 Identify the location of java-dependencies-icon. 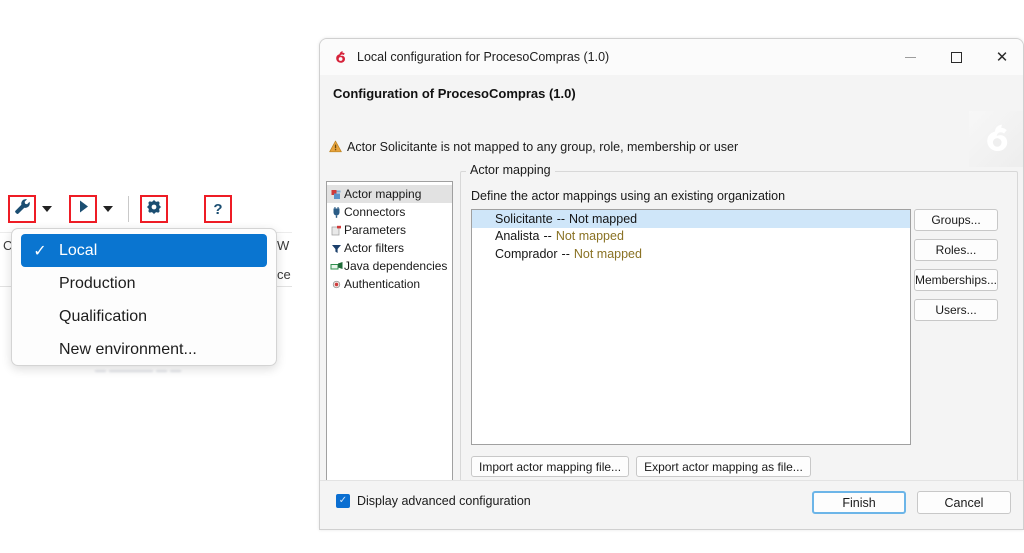
(336, 266).